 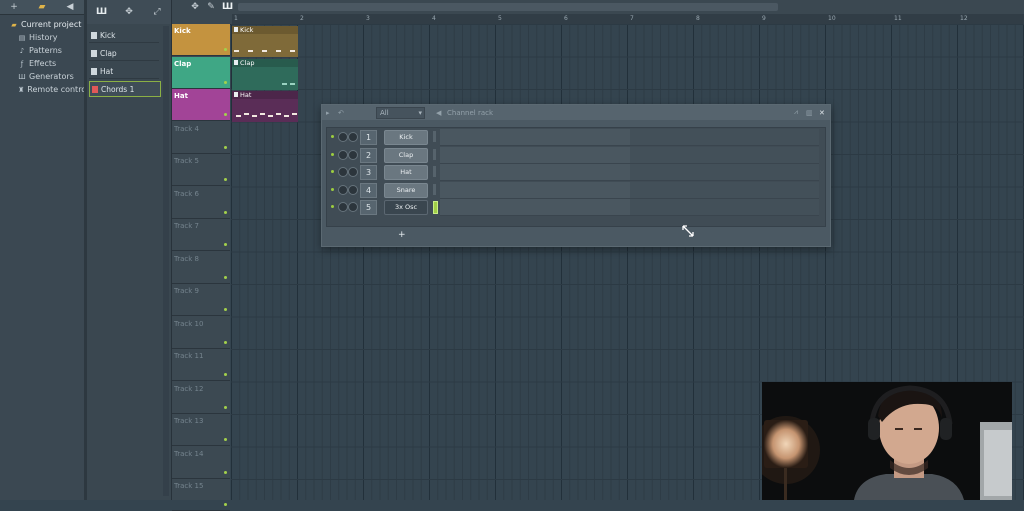 I want to click on browser-item-patterns: ♪ Patterns, so click(x=42, y=50).